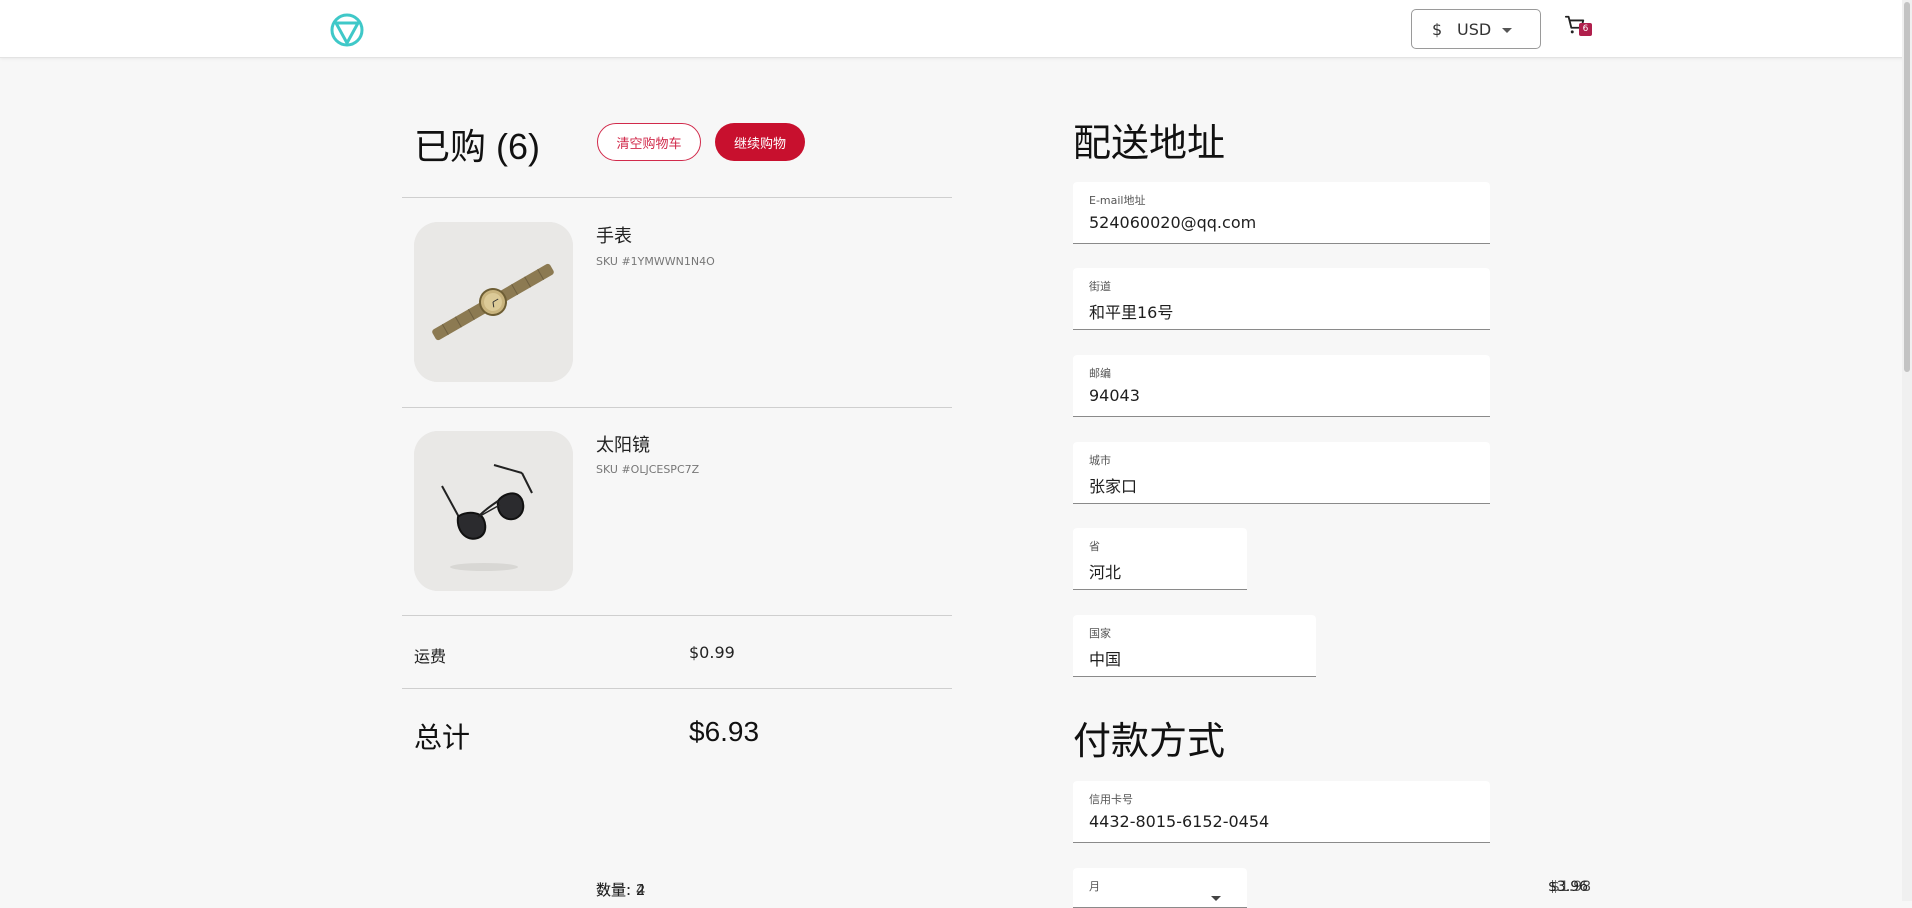  I want to click on city-value: 张家口, so click(1113, 486).